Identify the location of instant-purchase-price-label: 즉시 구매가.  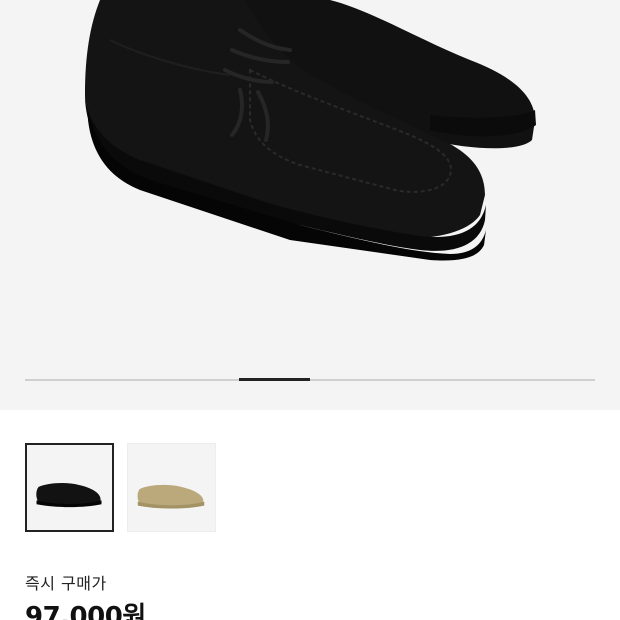
(66, 583).